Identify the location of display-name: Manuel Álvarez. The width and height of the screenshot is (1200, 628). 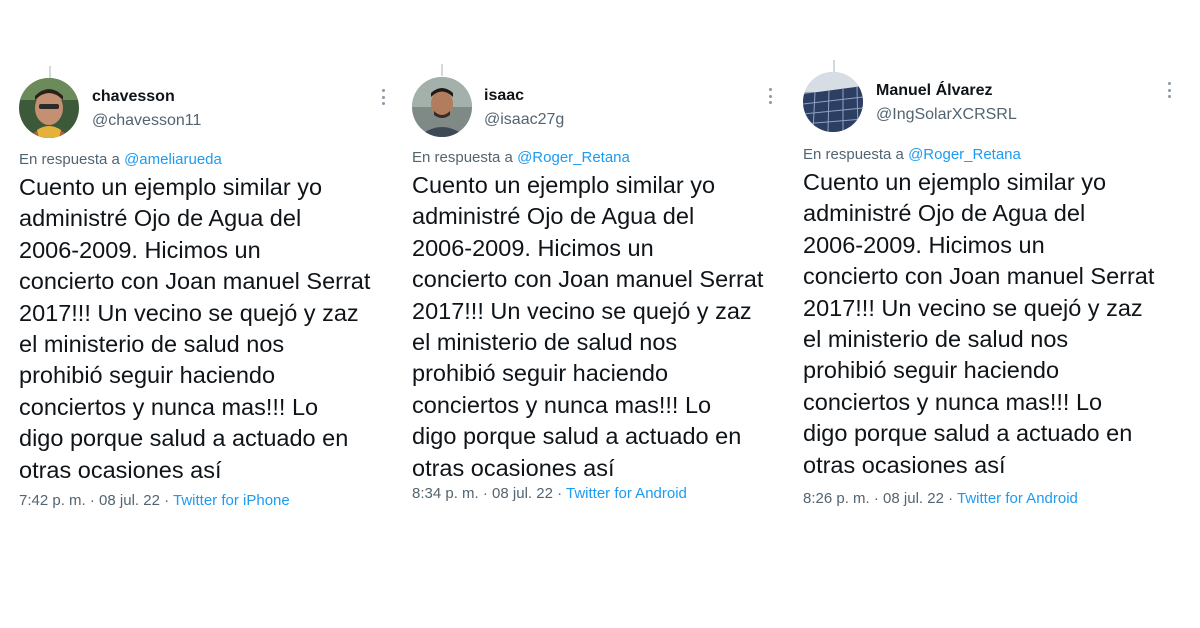
(934, 91).